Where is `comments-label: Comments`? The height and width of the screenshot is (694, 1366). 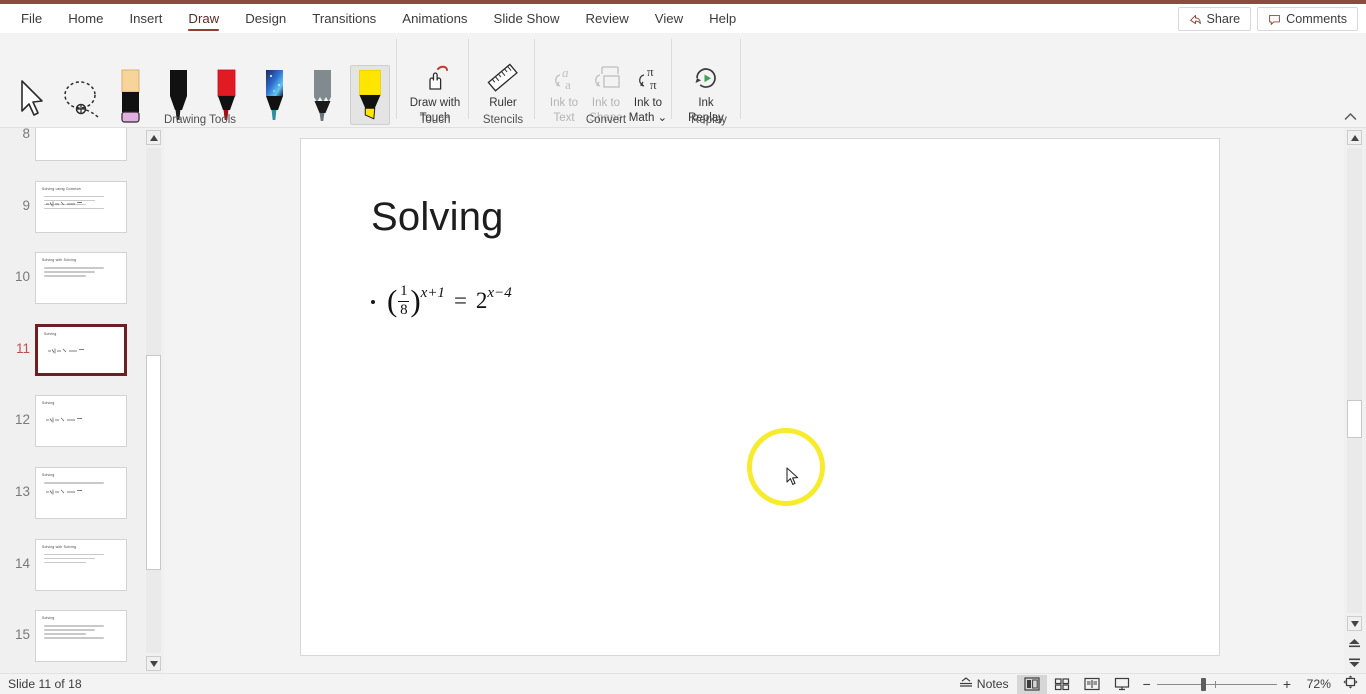
comments-label: Comments is located at coordinates (1316, 19).